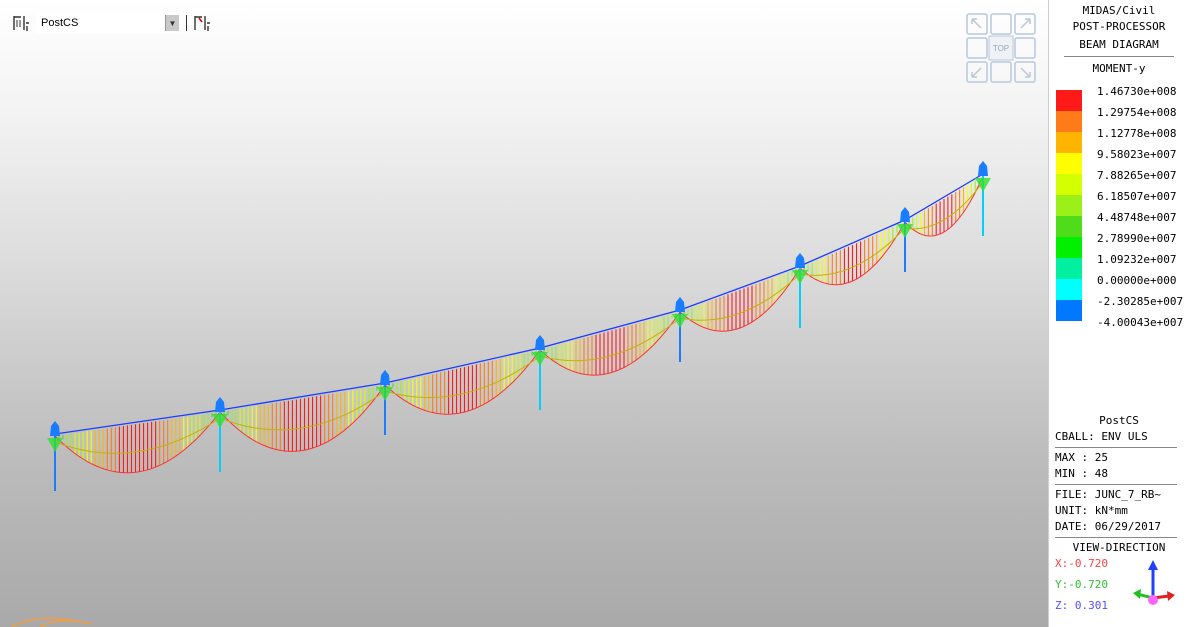 The height and width of the screenshot is (627, 1188). I want to click on legend-value: 7.88265e+007, so click(1137, 175).